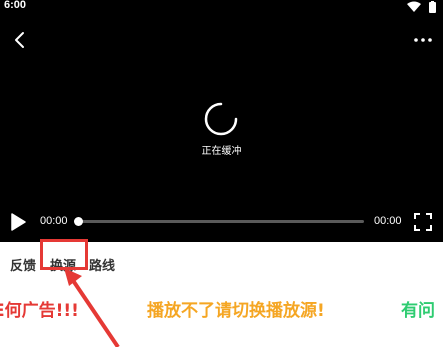 The height and width of the screenshot is (347, 443). What do you see at coordinates (421, 7) in the screenshot?
I see `status-icons` at bounding box center [421, 7].